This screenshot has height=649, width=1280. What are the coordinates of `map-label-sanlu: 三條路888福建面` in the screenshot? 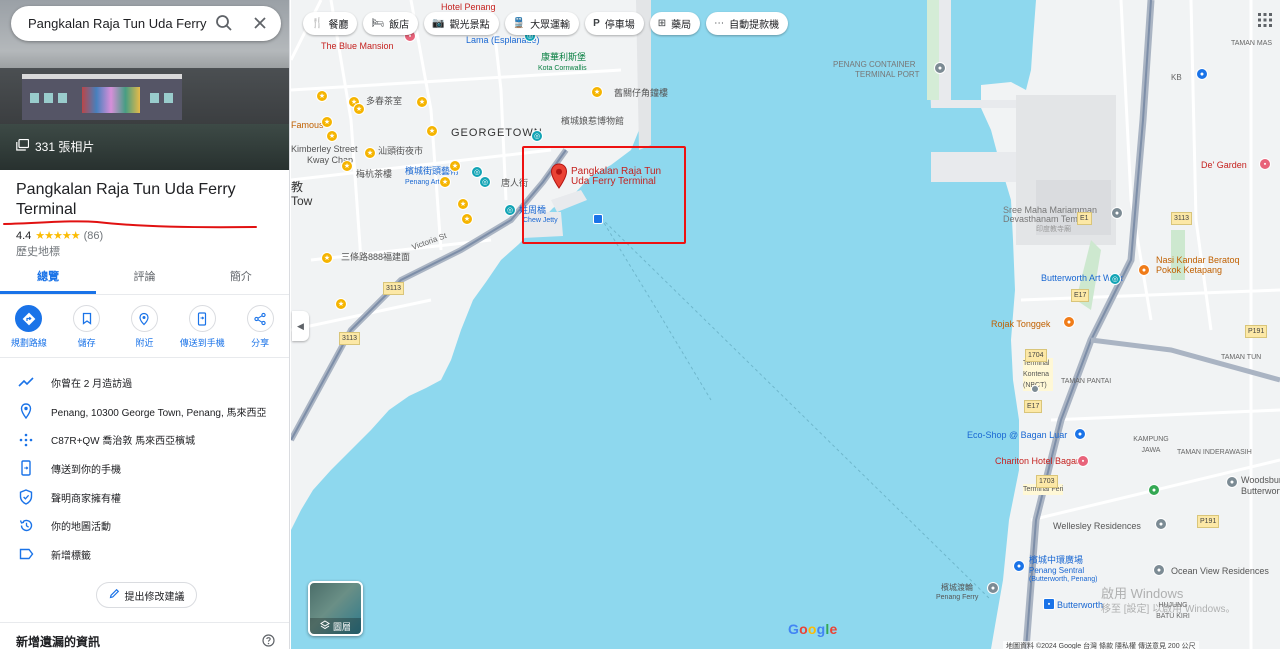 It's located at (375, 257).